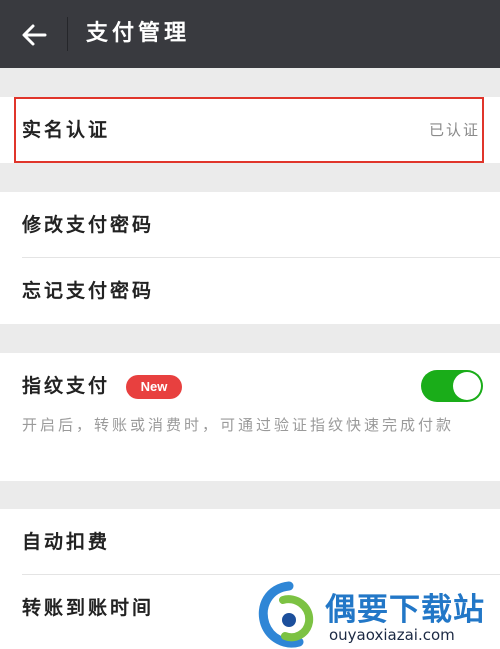 This screenshot has width=500, height=649. Describe the element at coordinates (467, 386) in the screenshot. I see `toggle-knob` at that location.